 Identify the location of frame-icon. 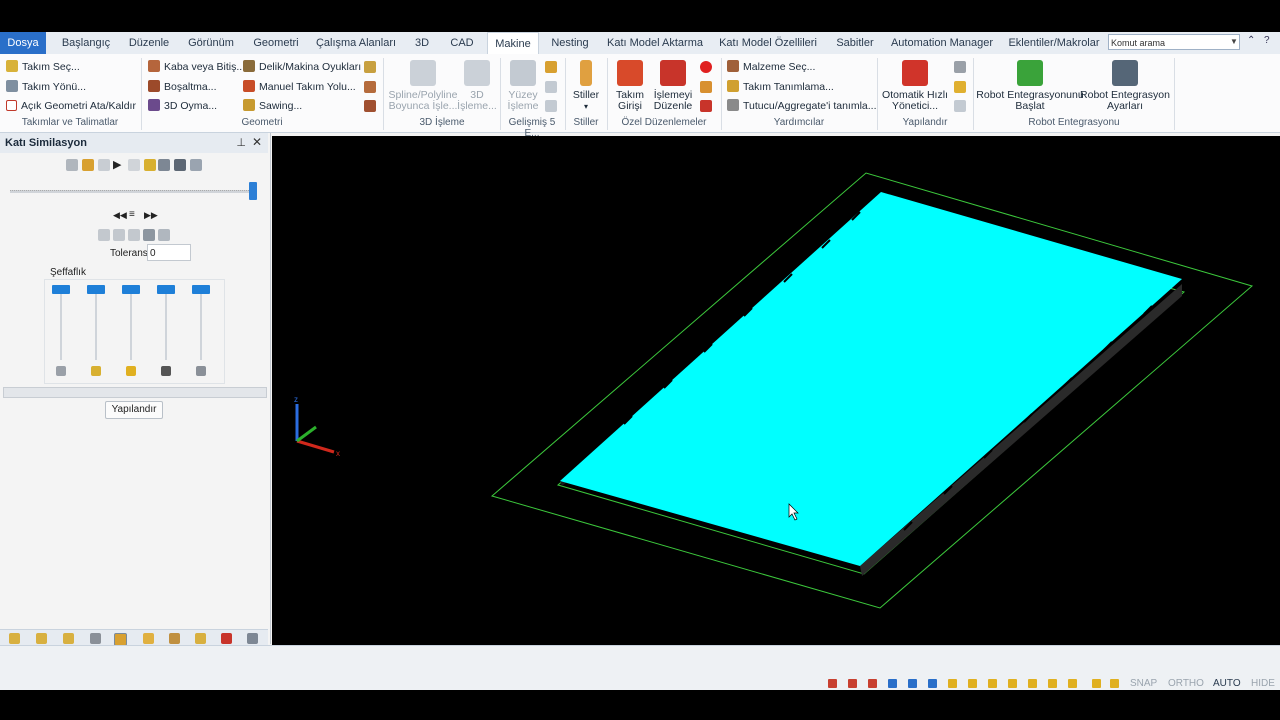
(164, 165).